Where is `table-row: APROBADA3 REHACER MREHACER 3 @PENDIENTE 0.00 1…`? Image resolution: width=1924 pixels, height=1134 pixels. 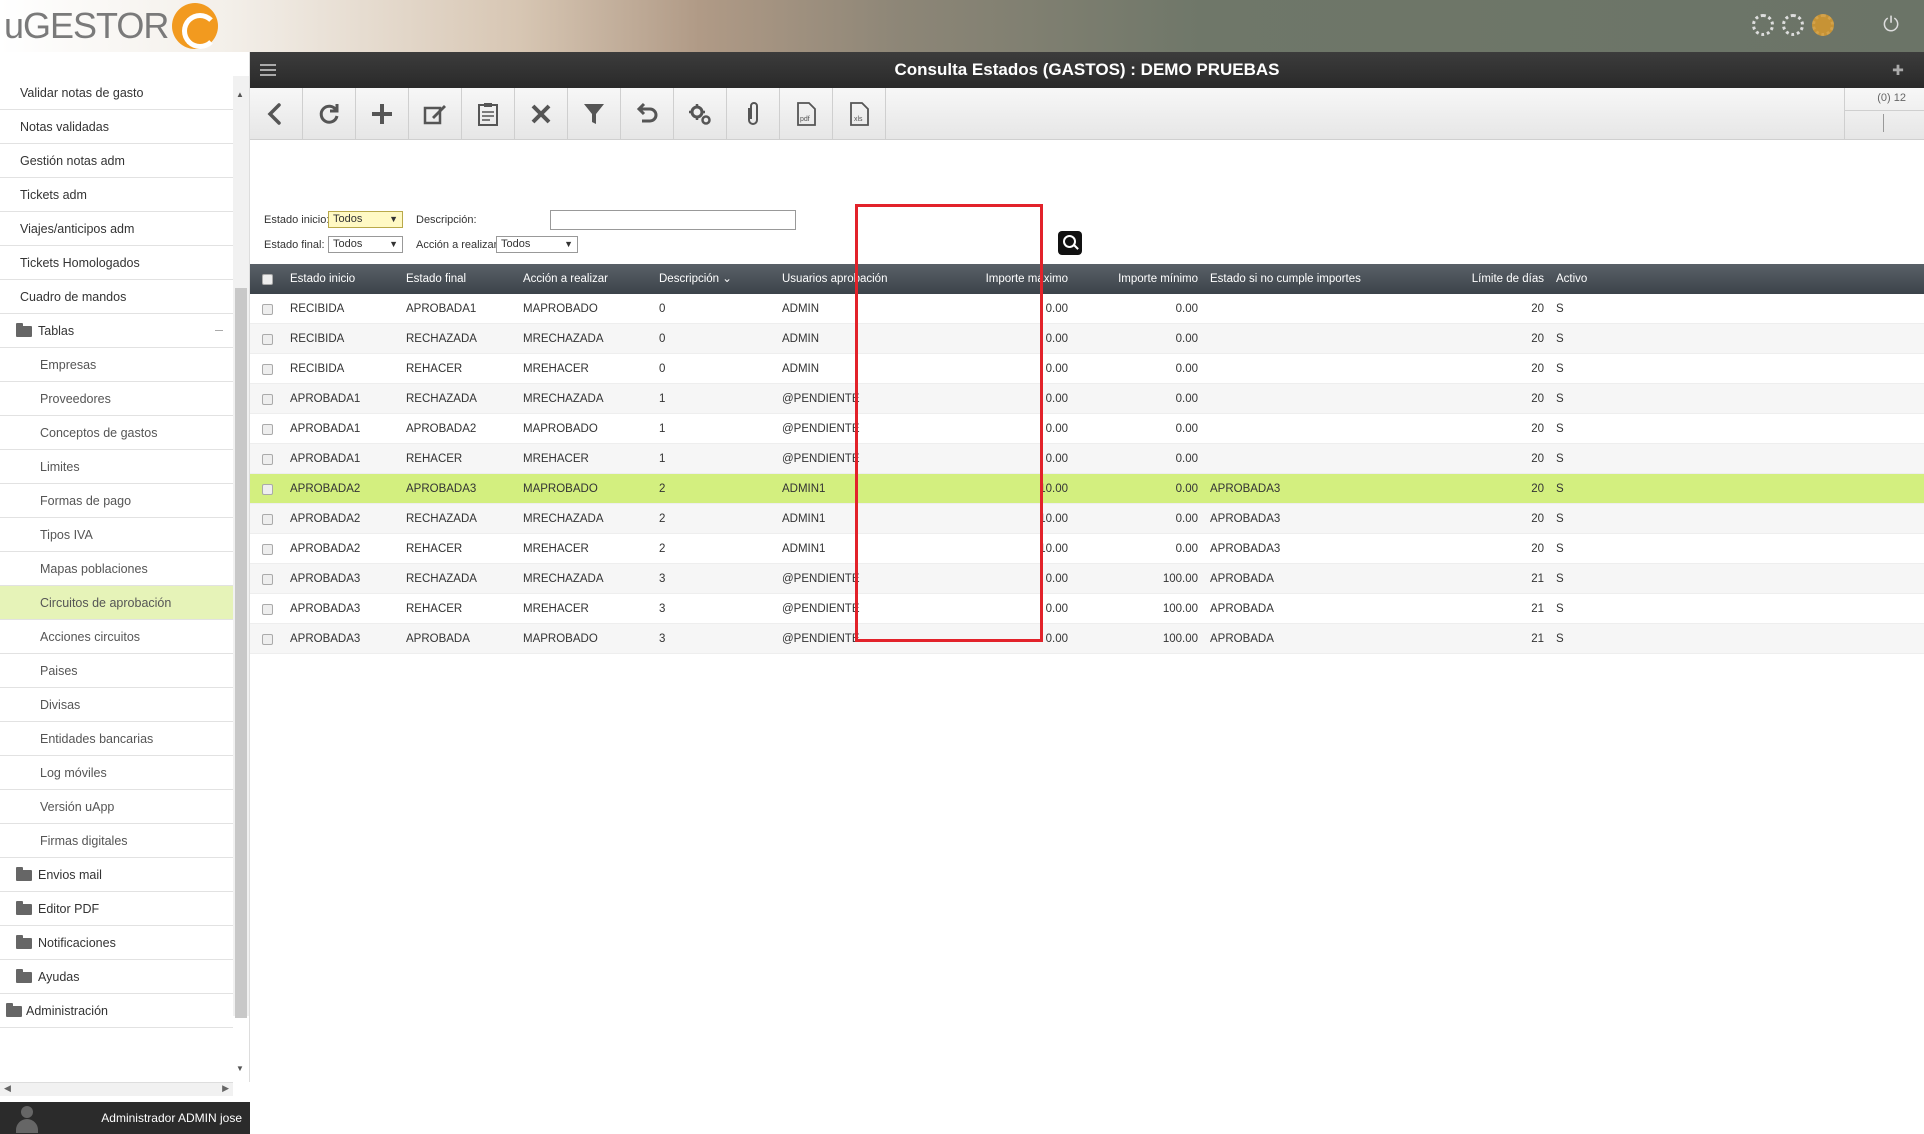
table-row: APROBADA3 REHACER MREHACER 3 @PENDIENTE 0.00 1… is located at coordinates (1087, 609).